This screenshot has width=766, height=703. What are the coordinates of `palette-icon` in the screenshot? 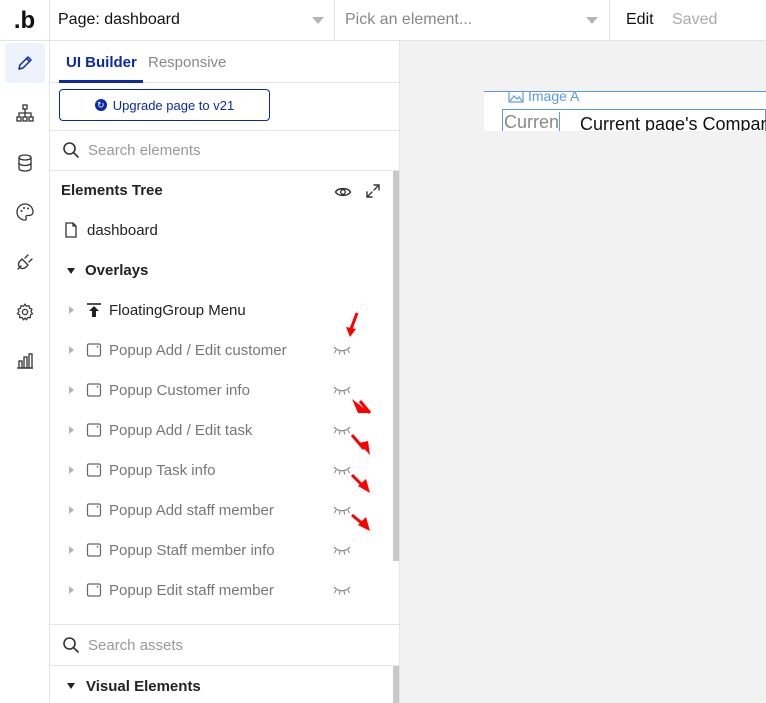 It's located at (25, 212).